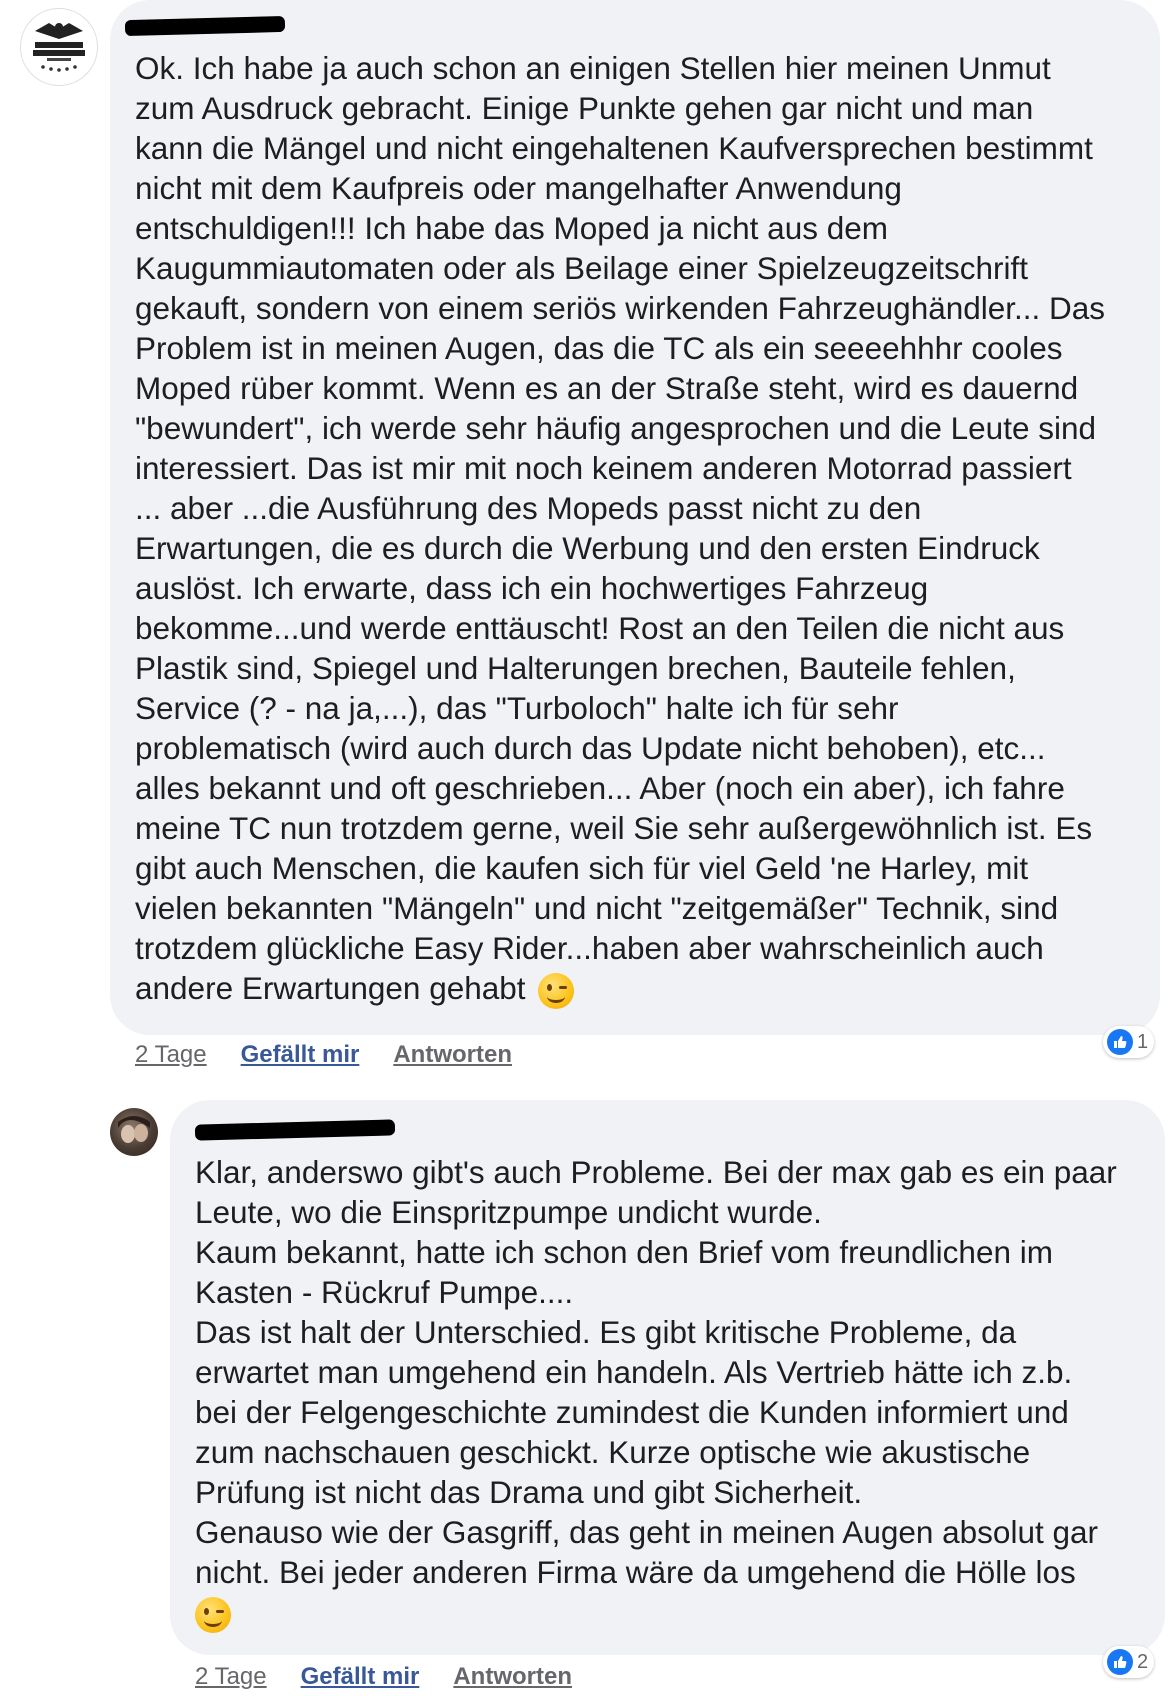 The image size is (1175, 1696). What do you see at coordinates (1143, 1661) in the screenshot?
I see `reaction-count: 2` at bounding box center [1143, 1661].